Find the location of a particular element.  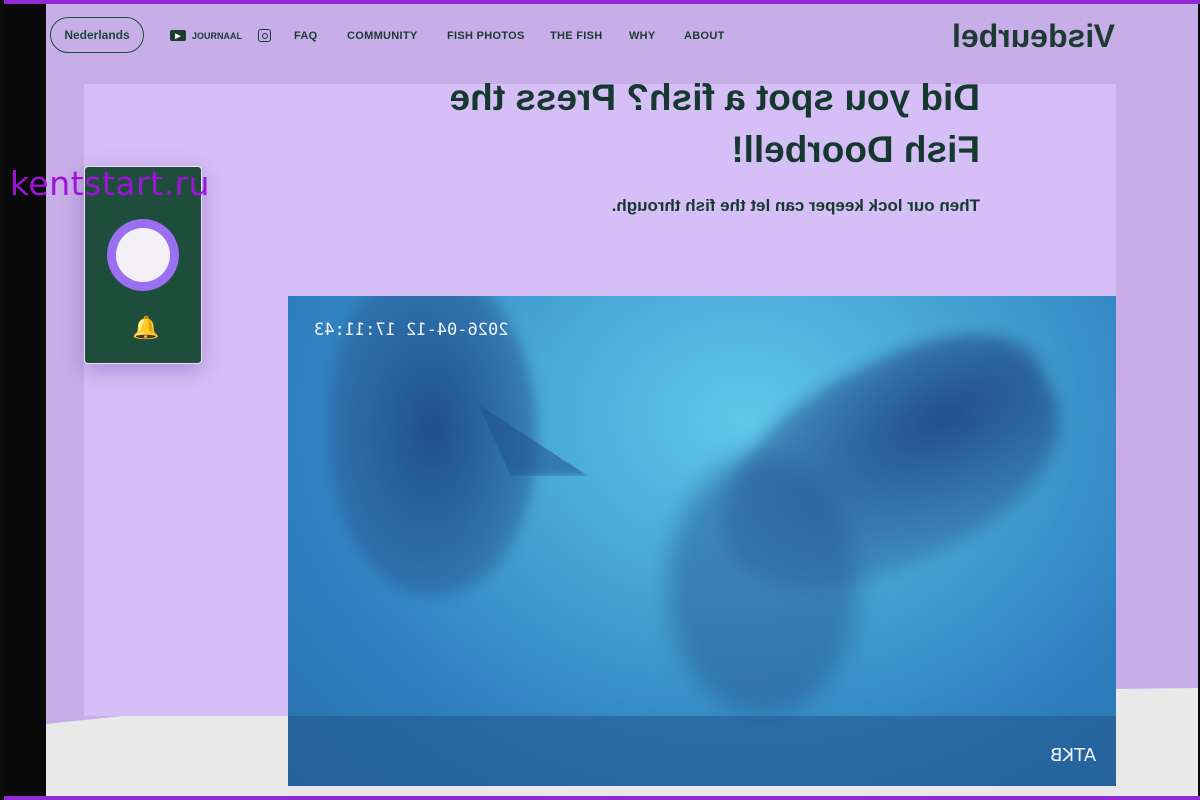

nav-why: WHY is located at coordinates (642, 36).